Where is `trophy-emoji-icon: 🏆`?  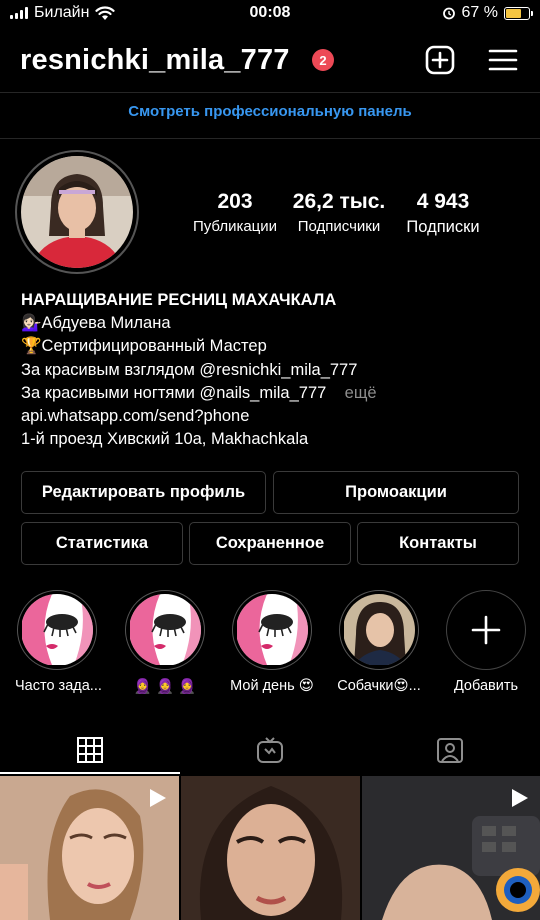 trophy-emoji-icon: 🏆 is located at coordinates (31, 346).